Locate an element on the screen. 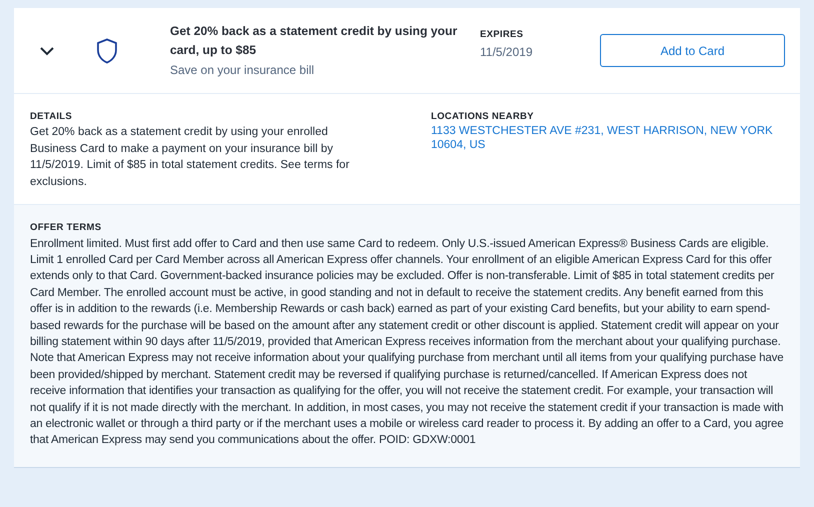 The width and height of the screenshot is (814, 507). offer-title: Get 20% back as a statement credit by using your card, up to $85 is located at coordinates (314, 41).